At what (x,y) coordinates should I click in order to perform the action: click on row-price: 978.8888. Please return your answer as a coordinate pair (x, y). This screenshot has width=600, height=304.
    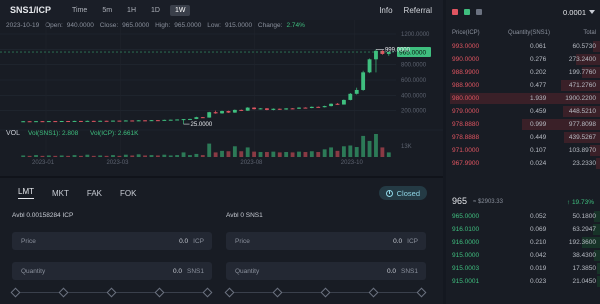
    Looking at the image, I should click on (466, 137).